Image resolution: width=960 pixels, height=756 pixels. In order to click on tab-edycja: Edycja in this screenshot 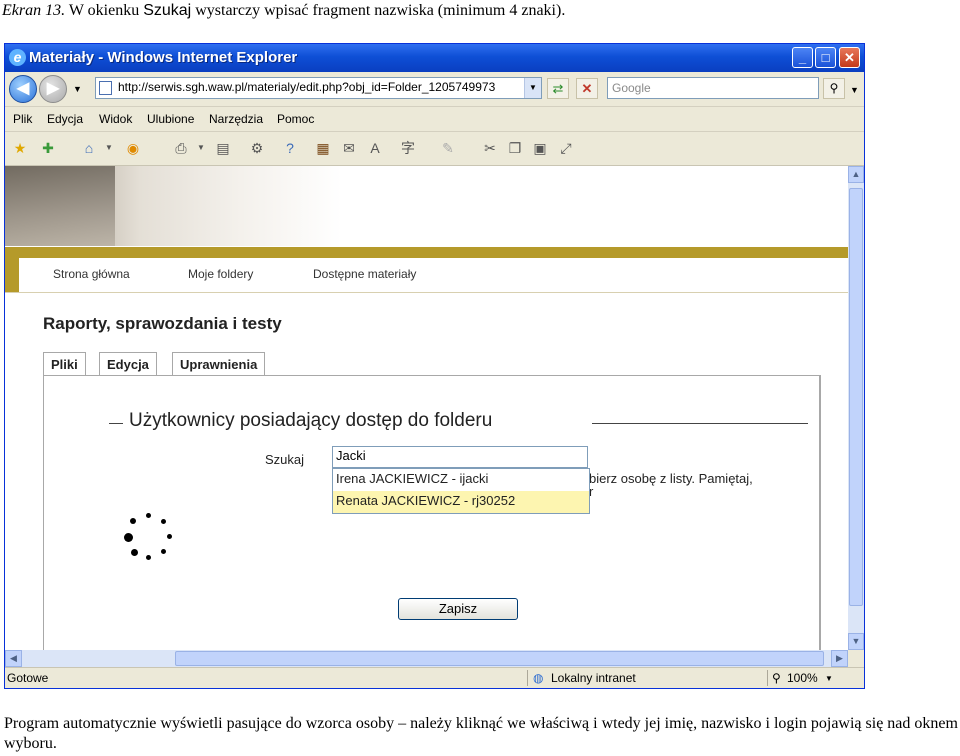, I will do `click(128, 364)`.